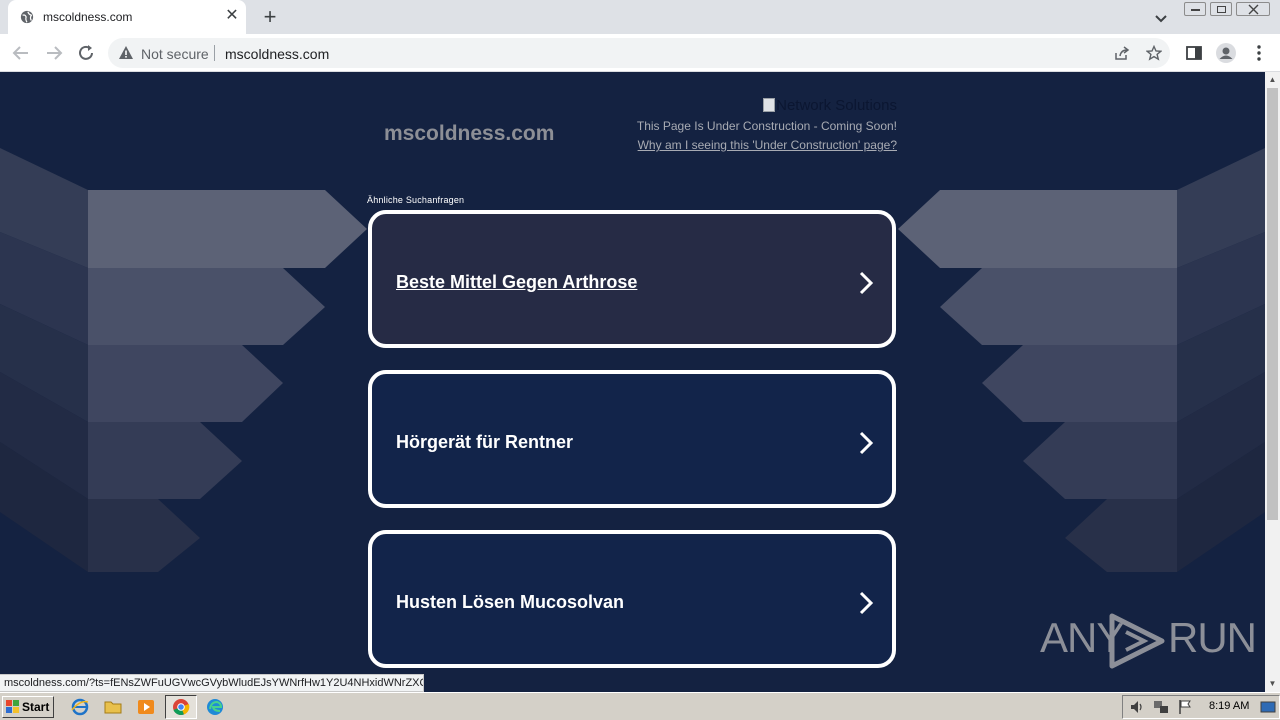 Image resolution: width=1280 pixels, height=720 pixels. Describe the element at coordinates (1226, 53) in the screenshot. I see `profile-avatar-icon` at that location.